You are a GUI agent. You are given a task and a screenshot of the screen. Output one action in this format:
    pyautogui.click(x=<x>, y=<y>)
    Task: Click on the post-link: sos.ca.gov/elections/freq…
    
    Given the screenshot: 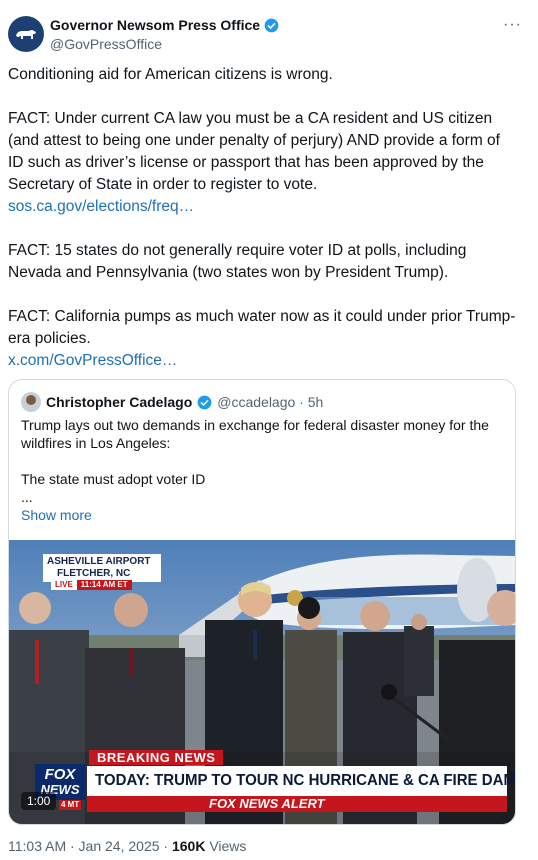 What is the action you would take?
    pyautogui.click(x=263, y=207)
    